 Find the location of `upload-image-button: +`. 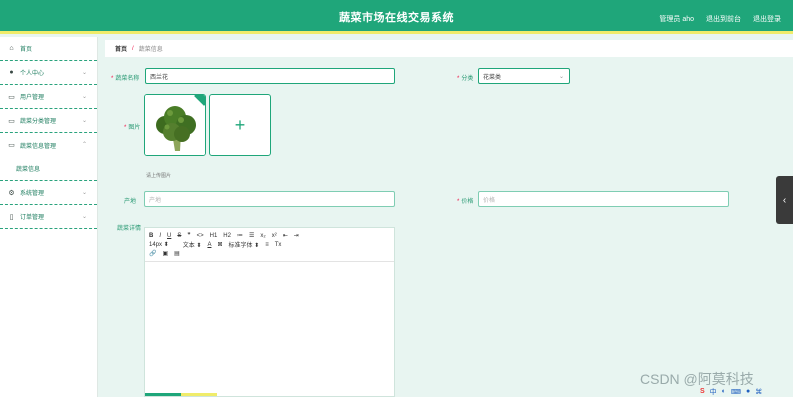

upload-image-button: + is located at coordinates (240, 125).